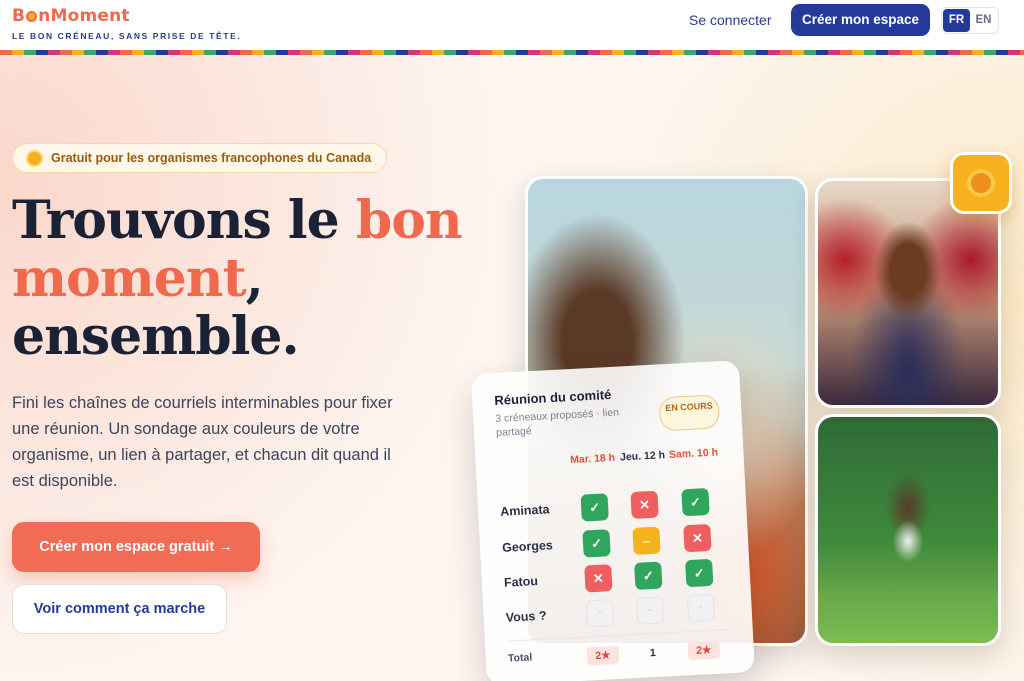  I want to click on poll-subtitle: 3 créneaux proposés · lien partagé, so click(557, 422).